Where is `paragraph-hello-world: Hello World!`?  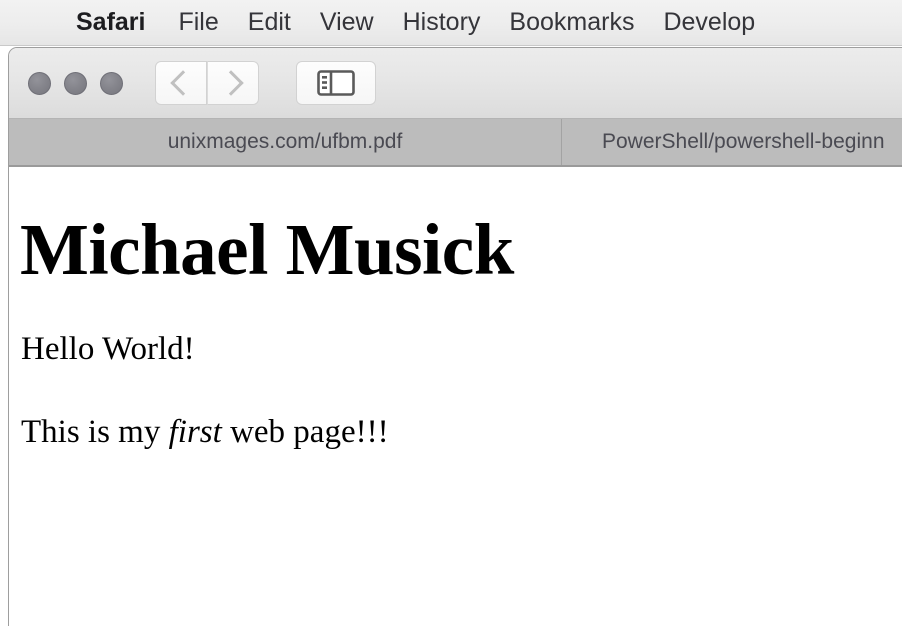
paragraph-hello-world: Hello World! is located at coordinates (108, 349).